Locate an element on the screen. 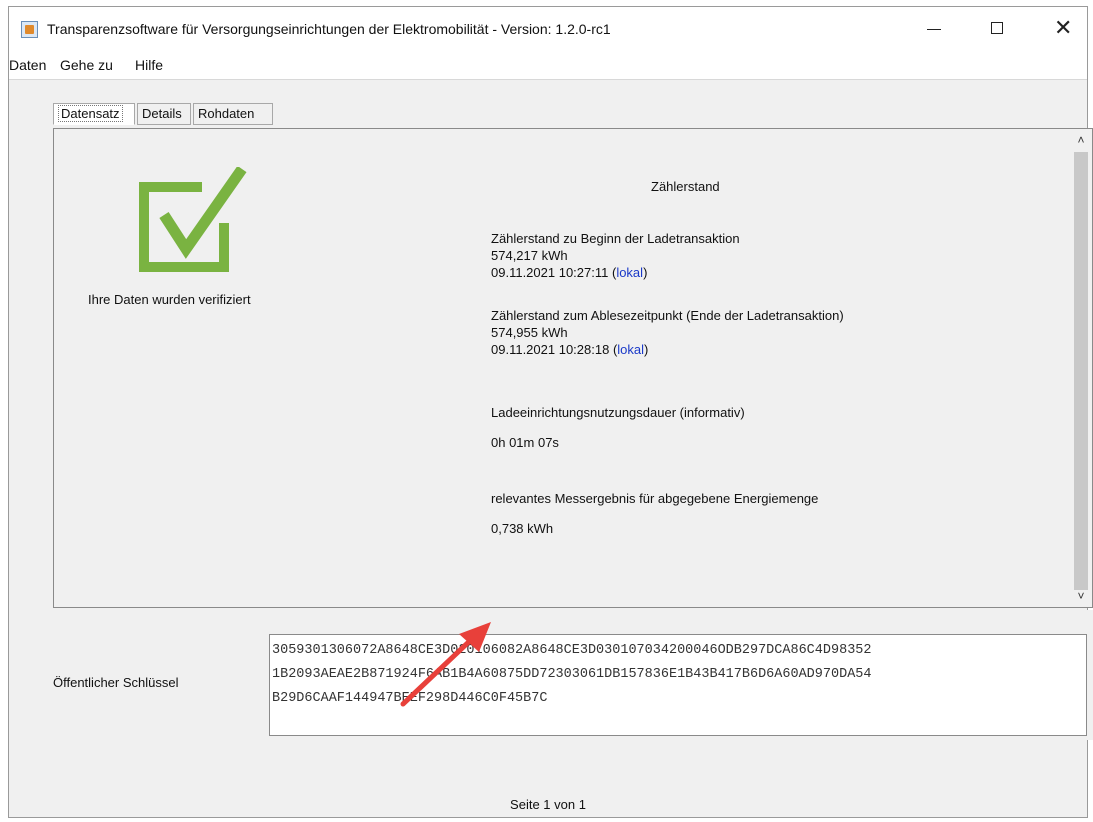 Image resolution: width=1093 pixels, height=822 pixels. duration-value: 0h 01m 07s is located at coordinates (525, 442).